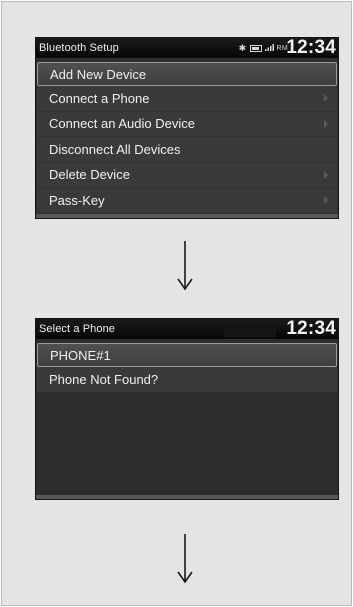 The image size is (353, 607). I want to click on menu-item-label: Add New Device, so click(98, 74).